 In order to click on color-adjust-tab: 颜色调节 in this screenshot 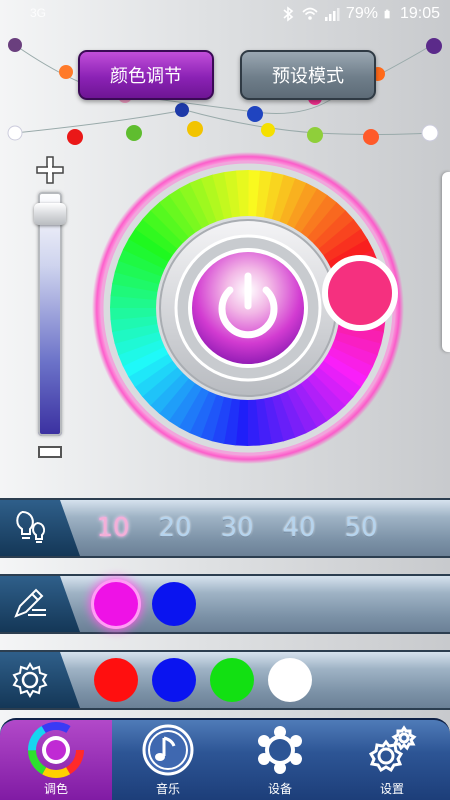, I will do `click(146, 75)`.